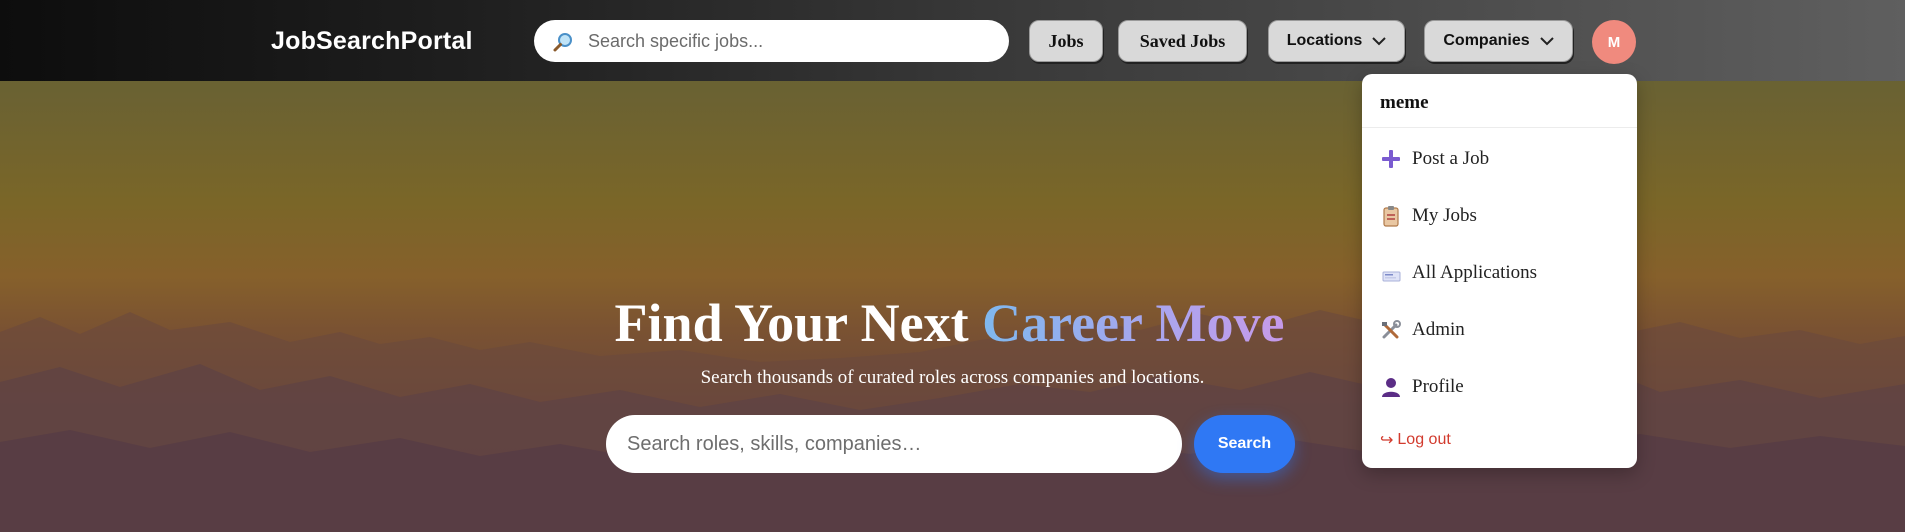 This screenshot has height=532, width=1905. What do you see at coordinates (1451, 158) in the screenshot?
I see `menu-item-label: Post a Job` at bounding box center [1451, 158].